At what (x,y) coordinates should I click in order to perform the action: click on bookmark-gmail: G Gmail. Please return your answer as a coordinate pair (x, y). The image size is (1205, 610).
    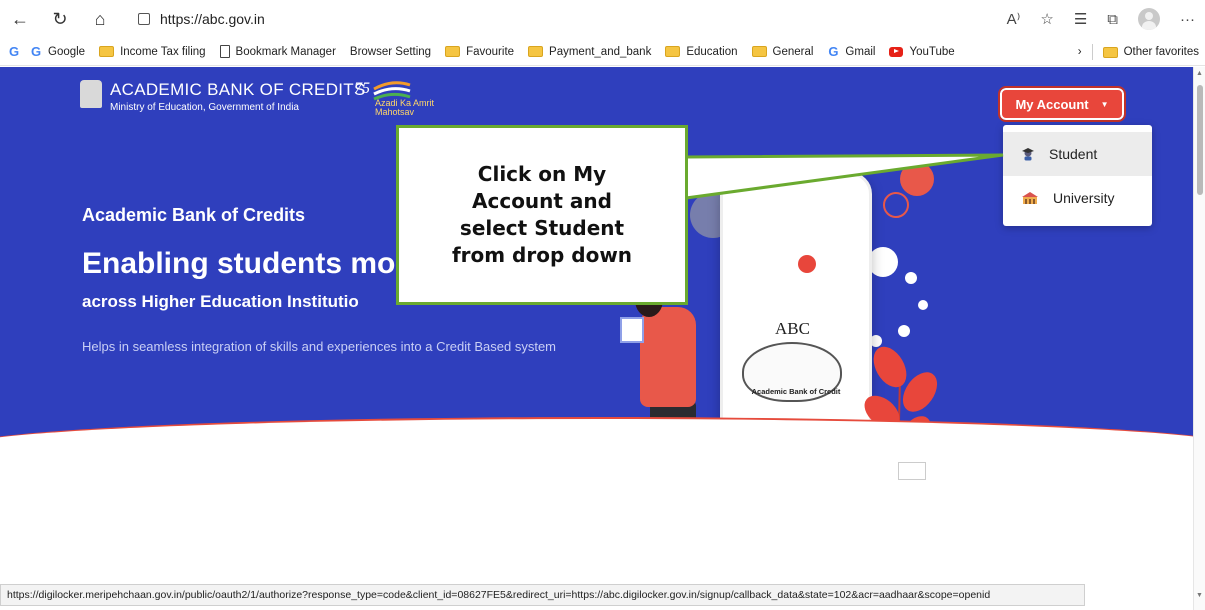
    Looking at the image, I should click on (851, 51).